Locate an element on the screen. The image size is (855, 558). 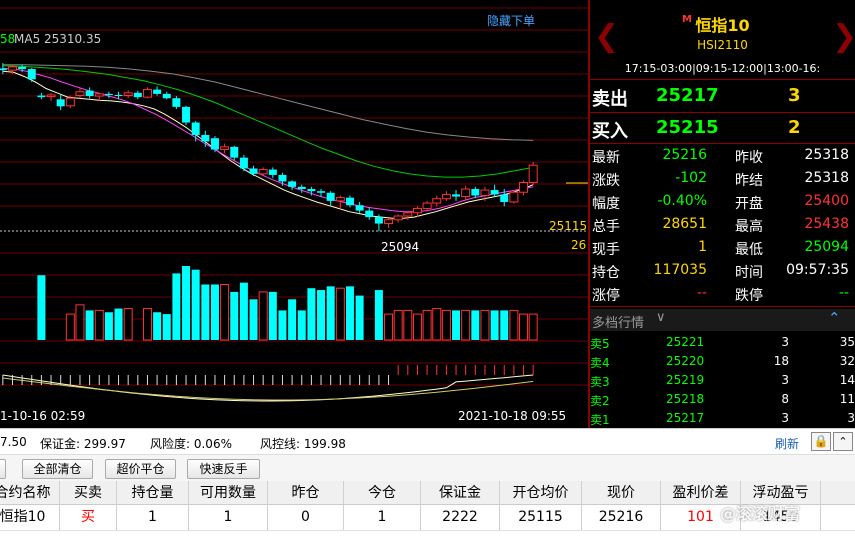
depth-label: 卖1 is located at coordinates (600, 420).